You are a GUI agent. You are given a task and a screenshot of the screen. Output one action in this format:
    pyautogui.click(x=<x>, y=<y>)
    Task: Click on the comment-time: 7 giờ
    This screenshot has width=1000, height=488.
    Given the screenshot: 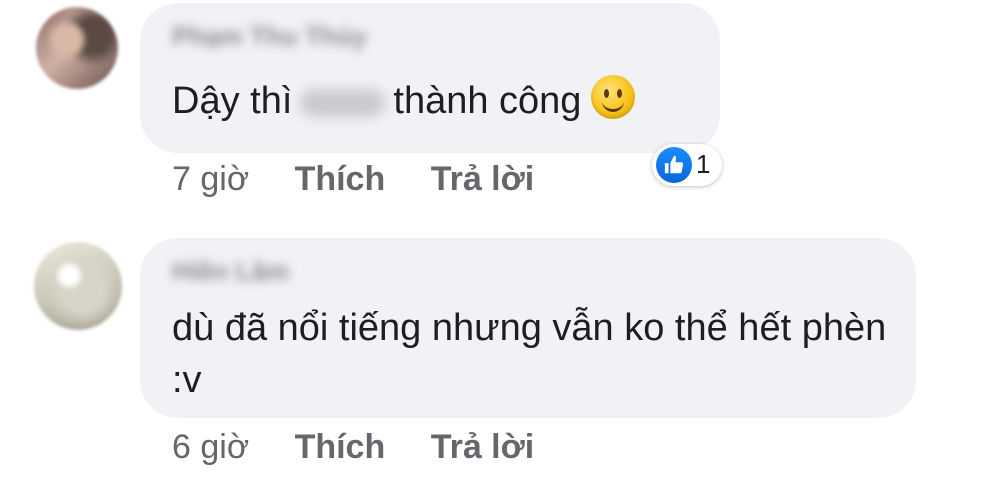 What is the action you would take?
    pyautogui.click(x=210, y=179)
    